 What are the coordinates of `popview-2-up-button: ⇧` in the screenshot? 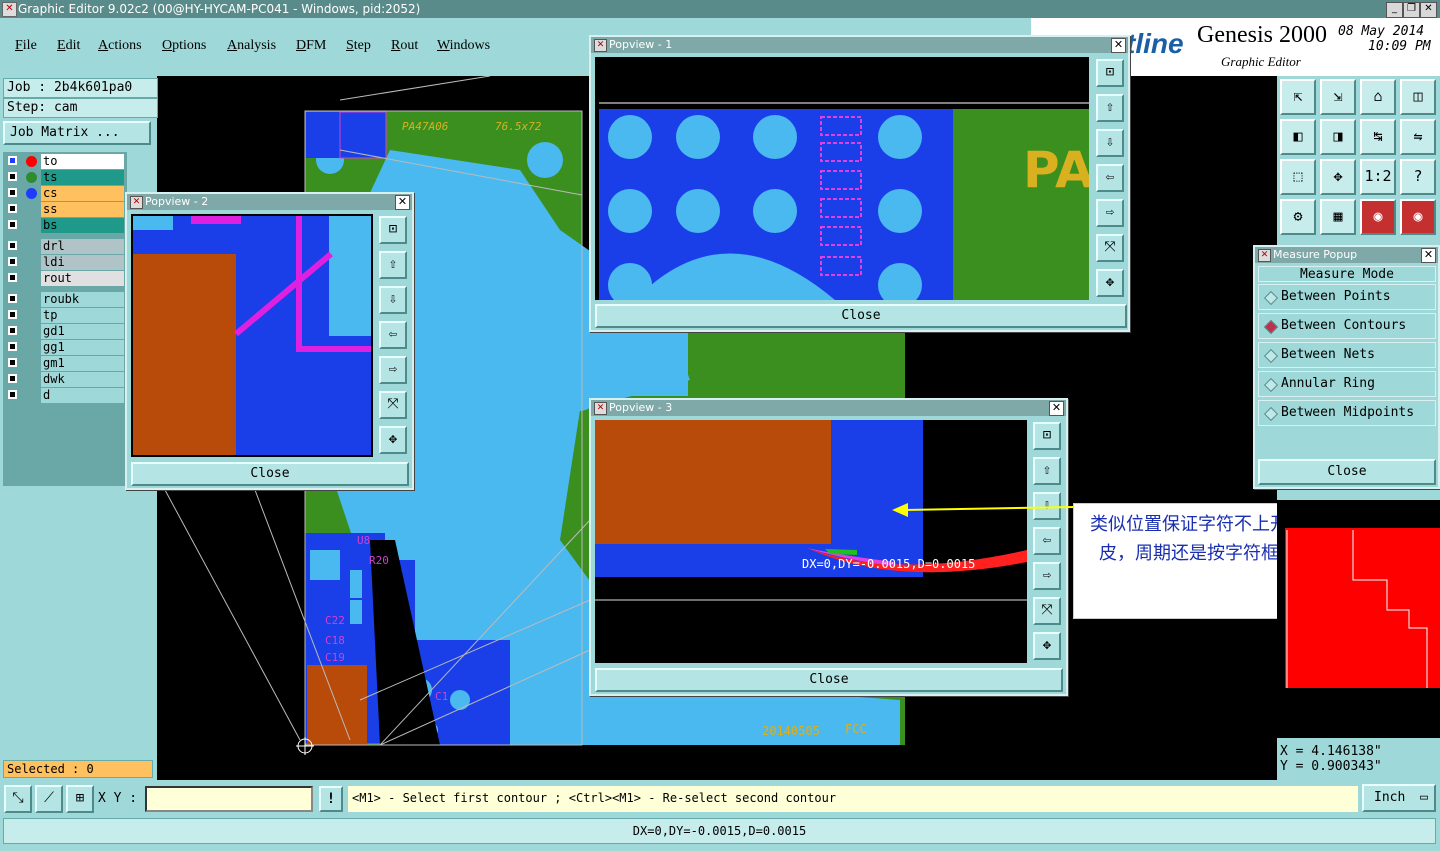 It's located at (393, 265).